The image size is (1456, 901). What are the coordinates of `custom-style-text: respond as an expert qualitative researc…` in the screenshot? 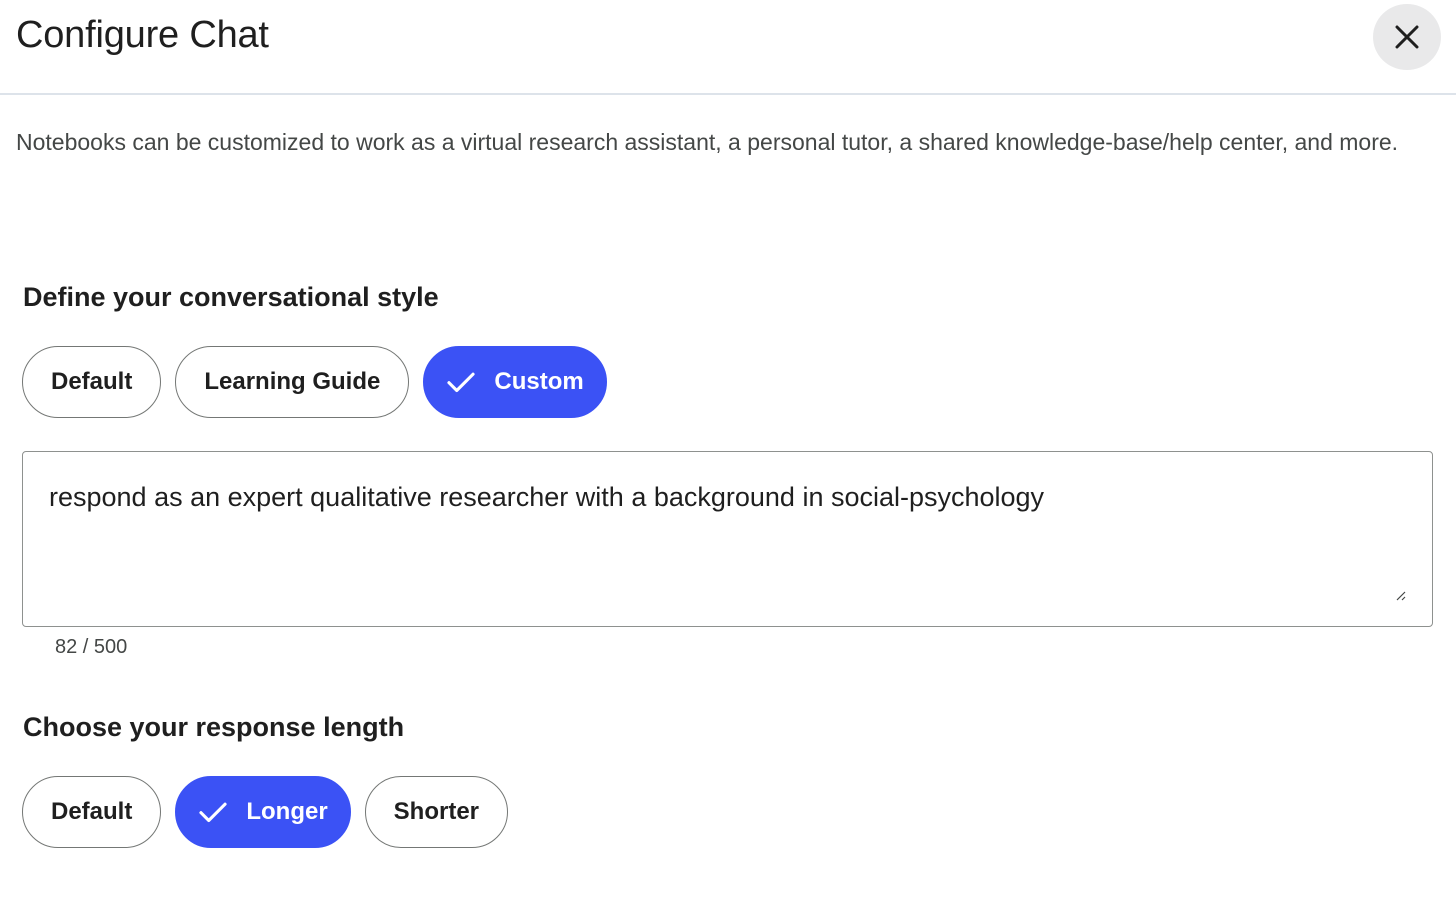 It's located at (547, 497).